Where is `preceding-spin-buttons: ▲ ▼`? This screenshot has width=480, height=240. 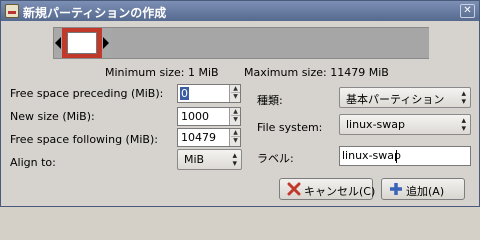 preceding-spin-buttons: ▲ ▼ is located at coordinates (234, 93).